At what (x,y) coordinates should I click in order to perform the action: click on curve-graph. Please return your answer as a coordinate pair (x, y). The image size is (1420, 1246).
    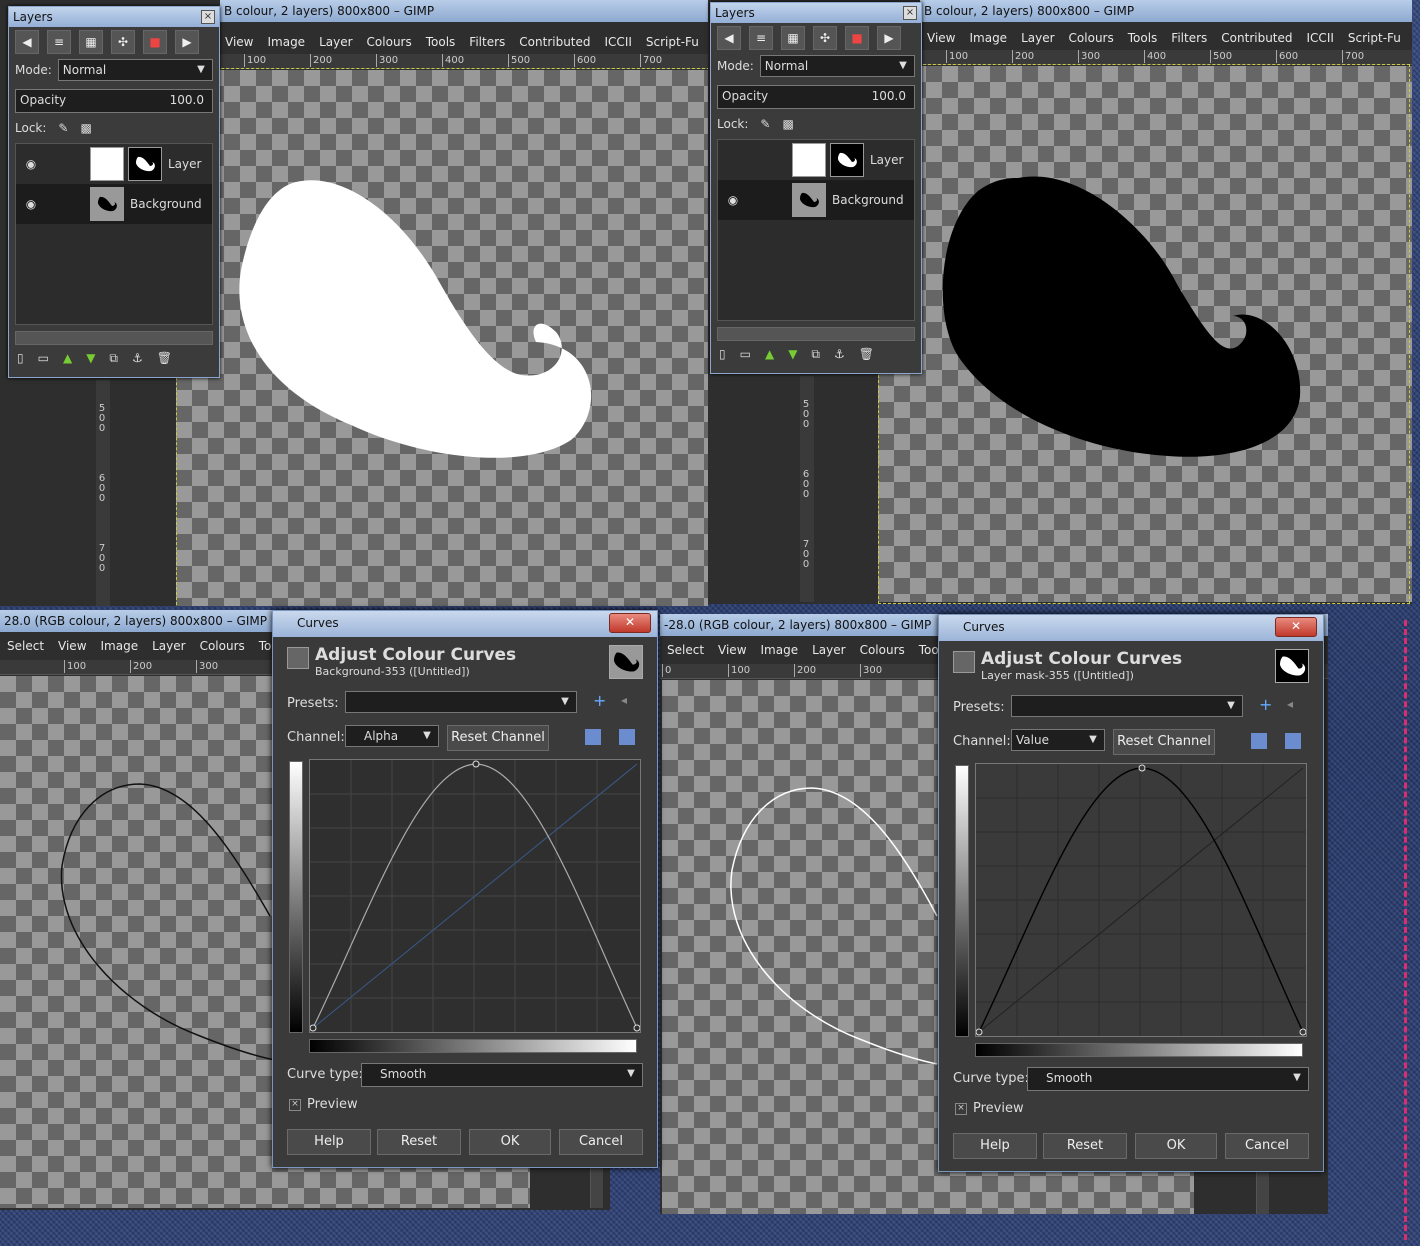
    Looking at the image, I should click on (1141, 900).